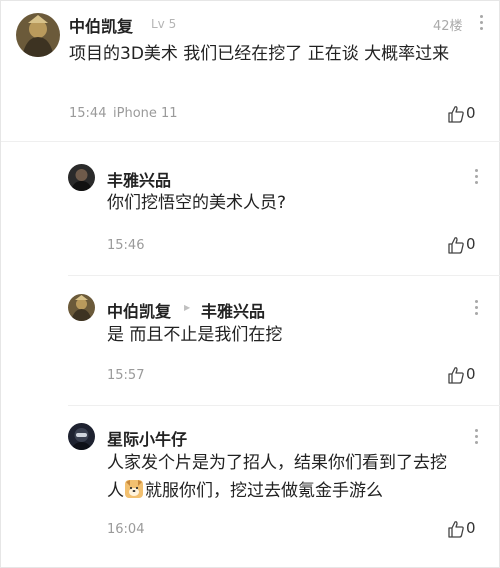 This screenshot has height=568, width=500. I want to click on comment-time: 15:44, so click(88, 113).